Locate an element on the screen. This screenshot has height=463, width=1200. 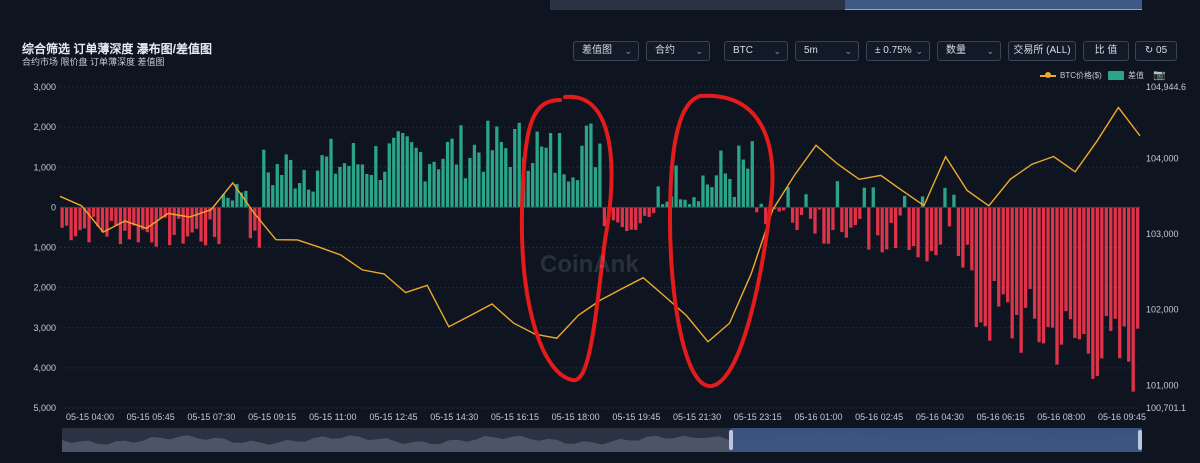
right-axis-tick: 104,000 is located at coordinates (1162, 158).